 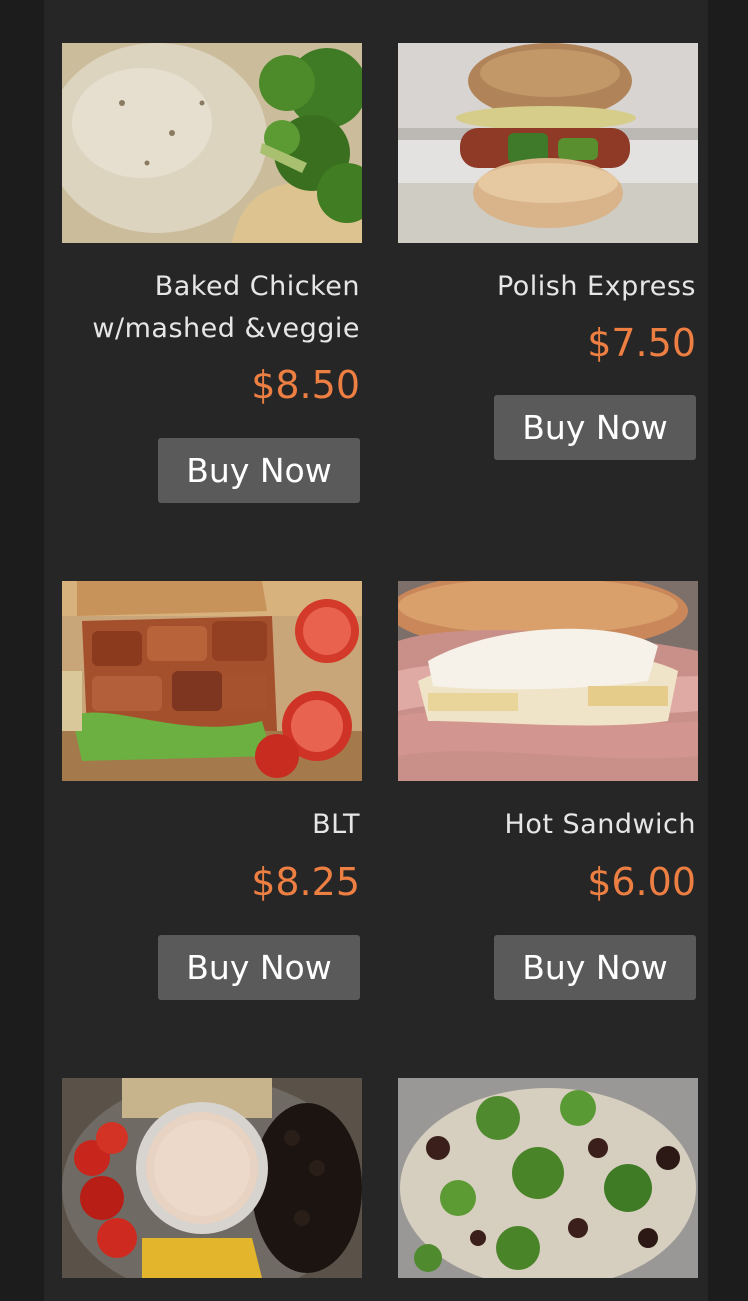 I want to click on product-name: Hot Sandwich, so click(x=600, y=824).